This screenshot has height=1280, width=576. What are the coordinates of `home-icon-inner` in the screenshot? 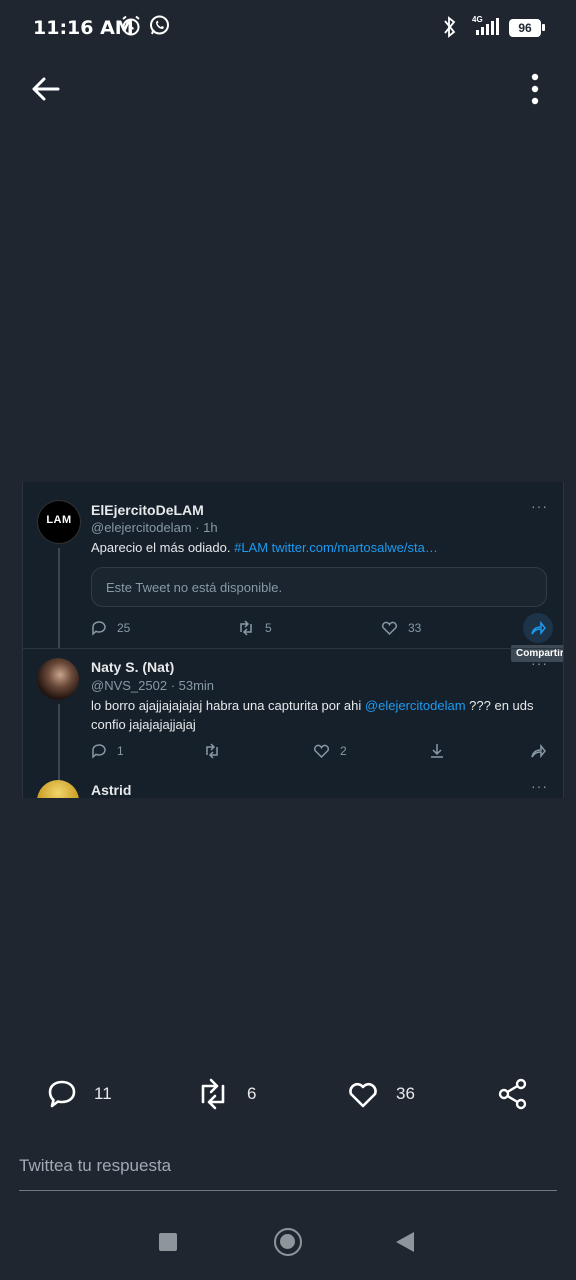 It's located at (287, 1241).